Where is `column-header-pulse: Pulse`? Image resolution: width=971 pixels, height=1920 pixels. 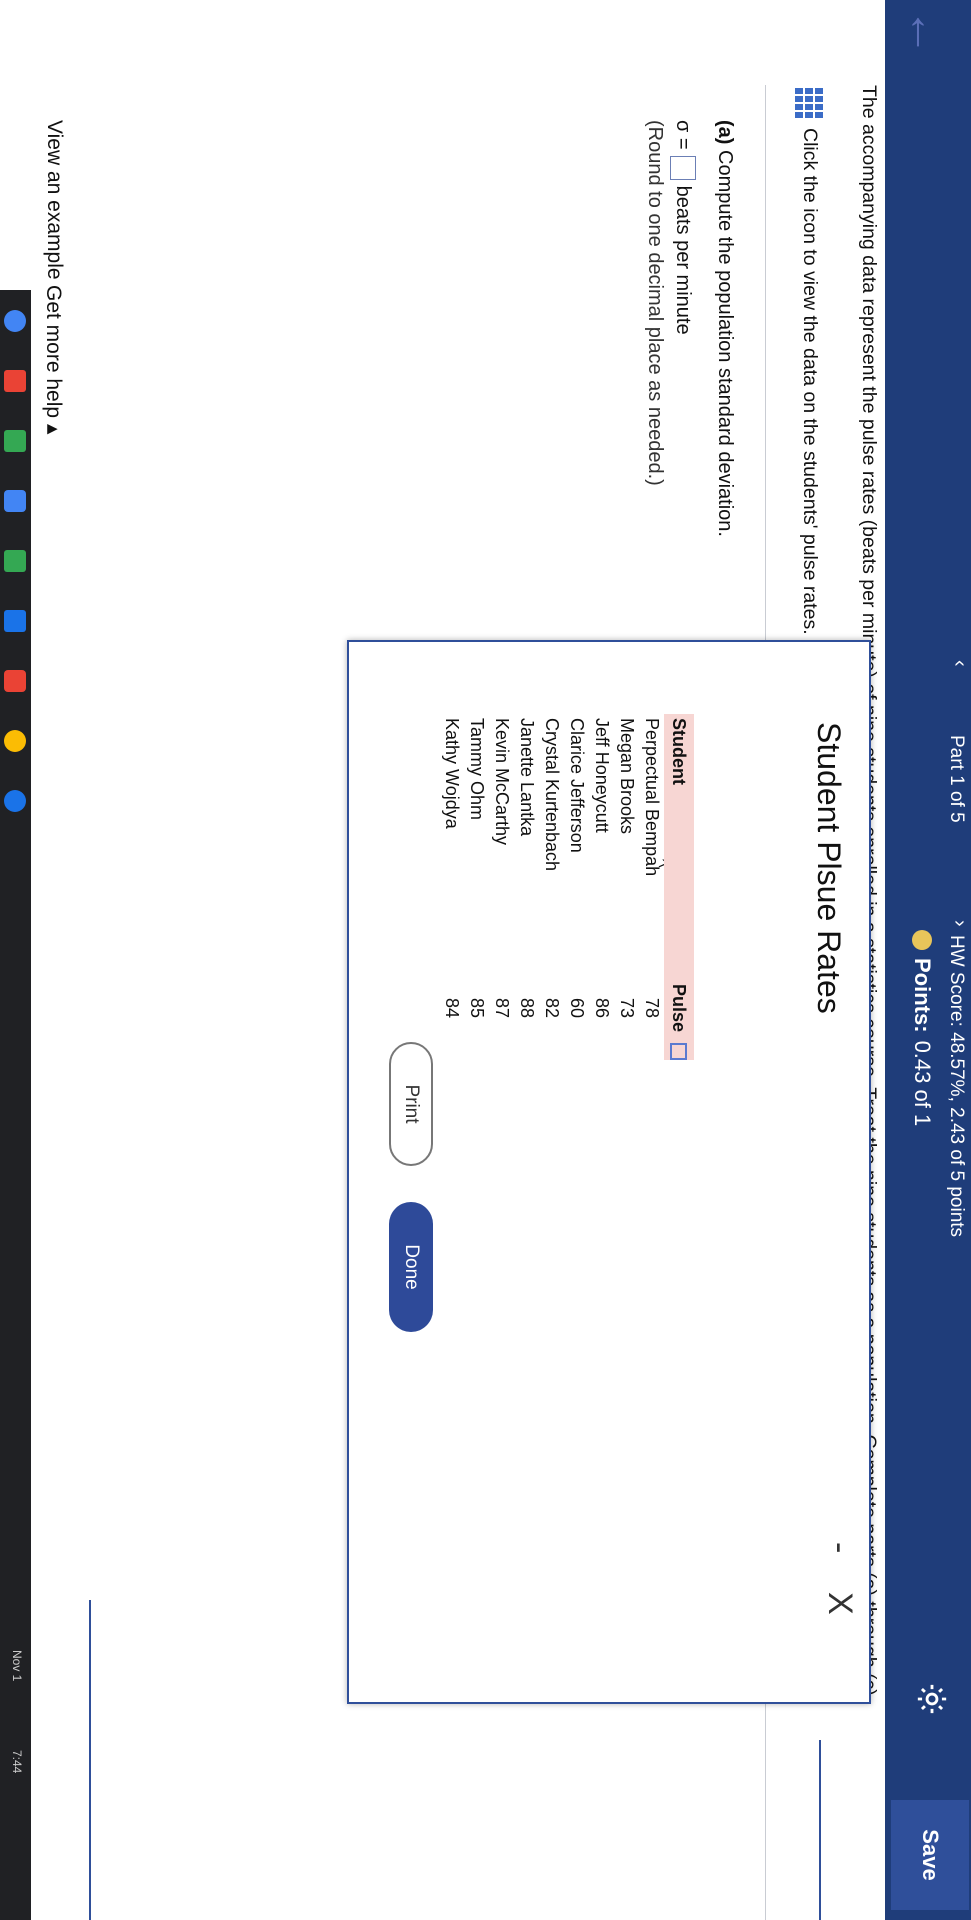
column-header-pulse: Pulse is located at coordinates (679, 1008).